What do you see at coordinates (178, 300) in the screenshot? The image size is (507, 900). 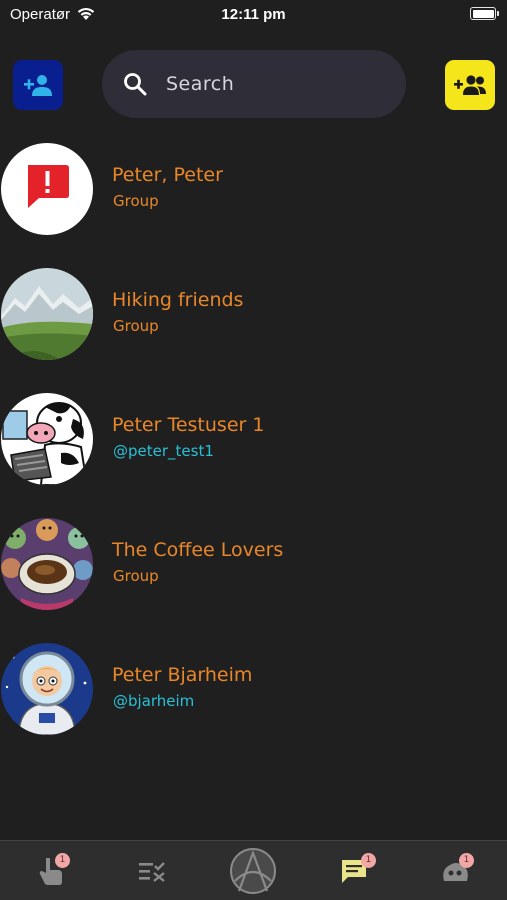 I see `conversation-name: Hiking friends` at bounding box center [178, 300].